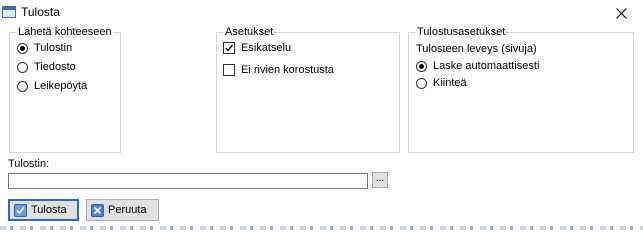 The width and height of the screenshot is (643, 240). What do you see at coordinates (97, 210) in the screenshot?
I see `cancel-x-icon` at bounding box center [97, 210].